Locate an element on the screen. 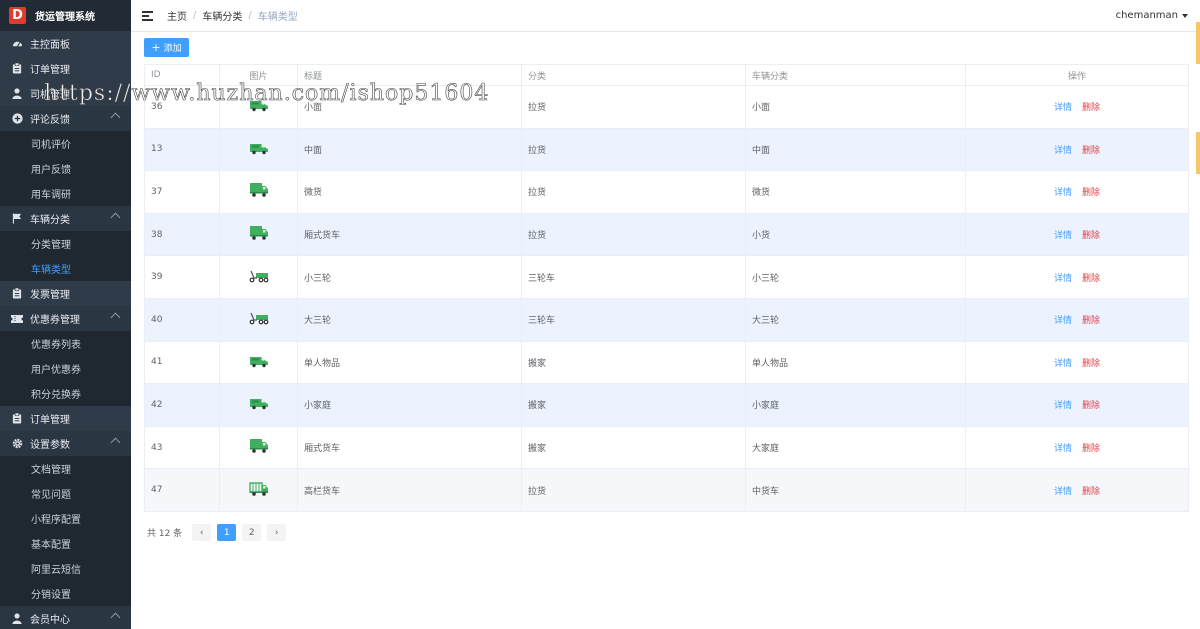  cell-vehicle-class: 微货 is located at coordinates (855, 192).